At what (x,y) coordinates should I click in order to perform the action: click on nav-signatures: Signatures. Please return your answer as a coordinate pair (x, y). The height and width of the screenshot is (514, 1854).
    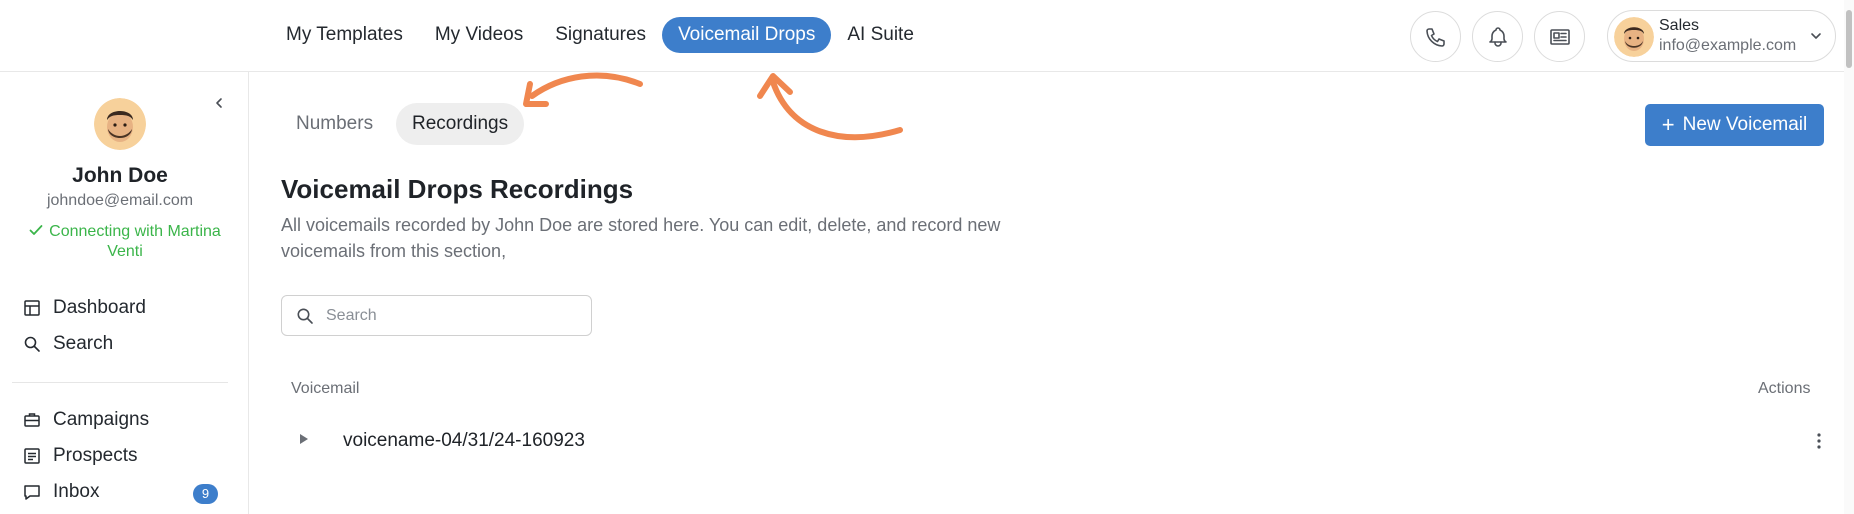
    Looking at the image, I should click on (600, 35).